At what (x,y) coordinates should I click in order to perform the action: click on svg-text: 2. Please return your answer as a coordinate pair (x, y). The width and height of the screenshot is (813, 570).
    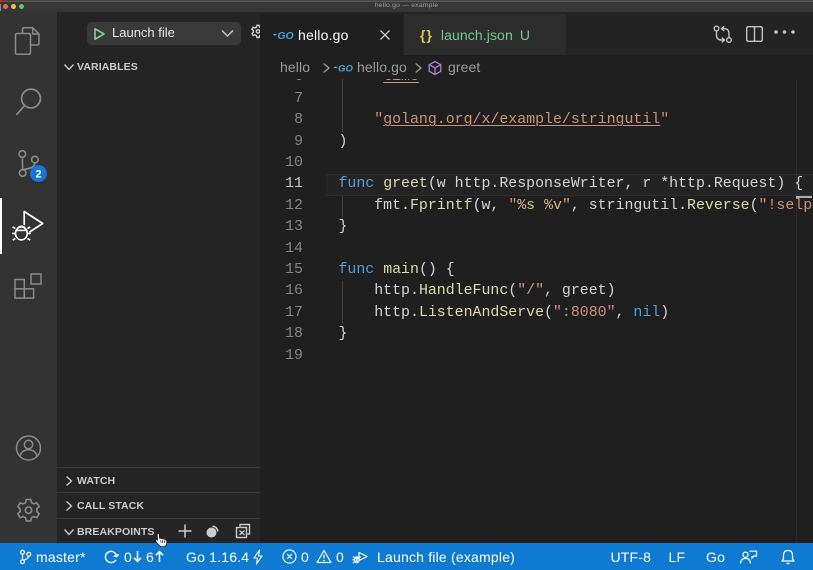
    Looking at the image, I should click on (38, 174).